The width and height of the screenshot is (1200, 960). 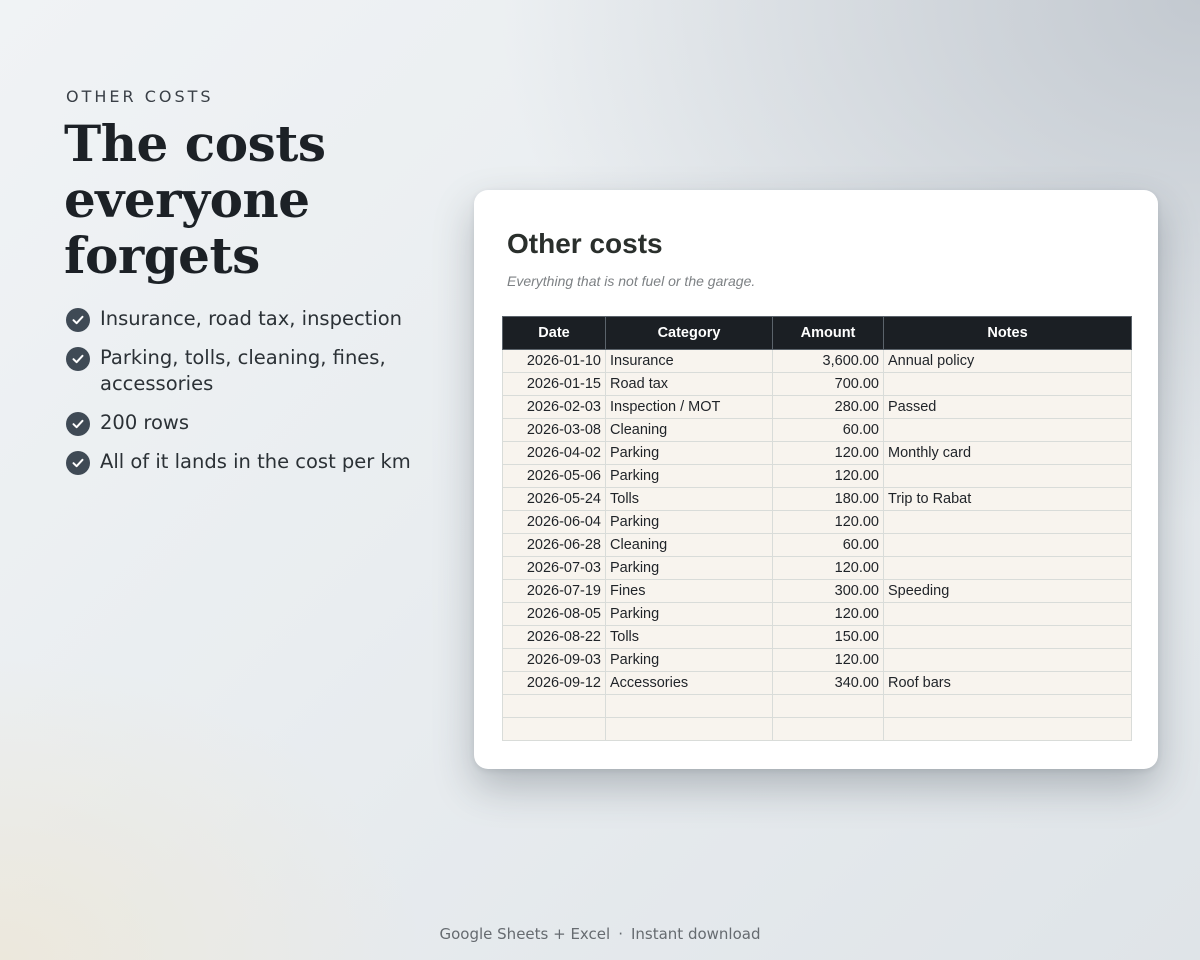 What do you see at coordinates (554, 333) in the screenshot?
I see `column-header-date: Date` at bounding box center [554, 333].